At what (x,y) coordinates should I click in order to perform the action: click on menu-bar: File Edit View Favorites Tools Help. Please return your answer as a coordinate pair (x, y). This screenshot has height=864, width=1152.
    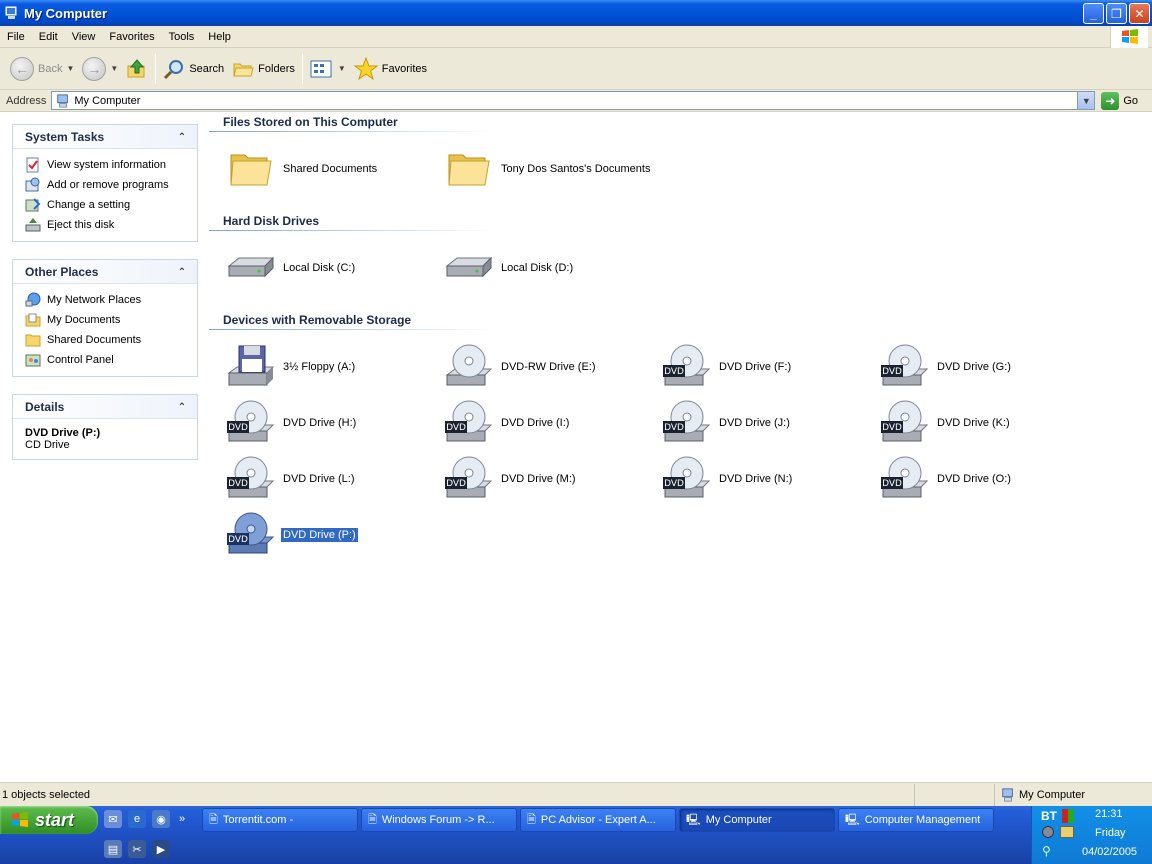
    Looking at the image, I should click on (576, 37).